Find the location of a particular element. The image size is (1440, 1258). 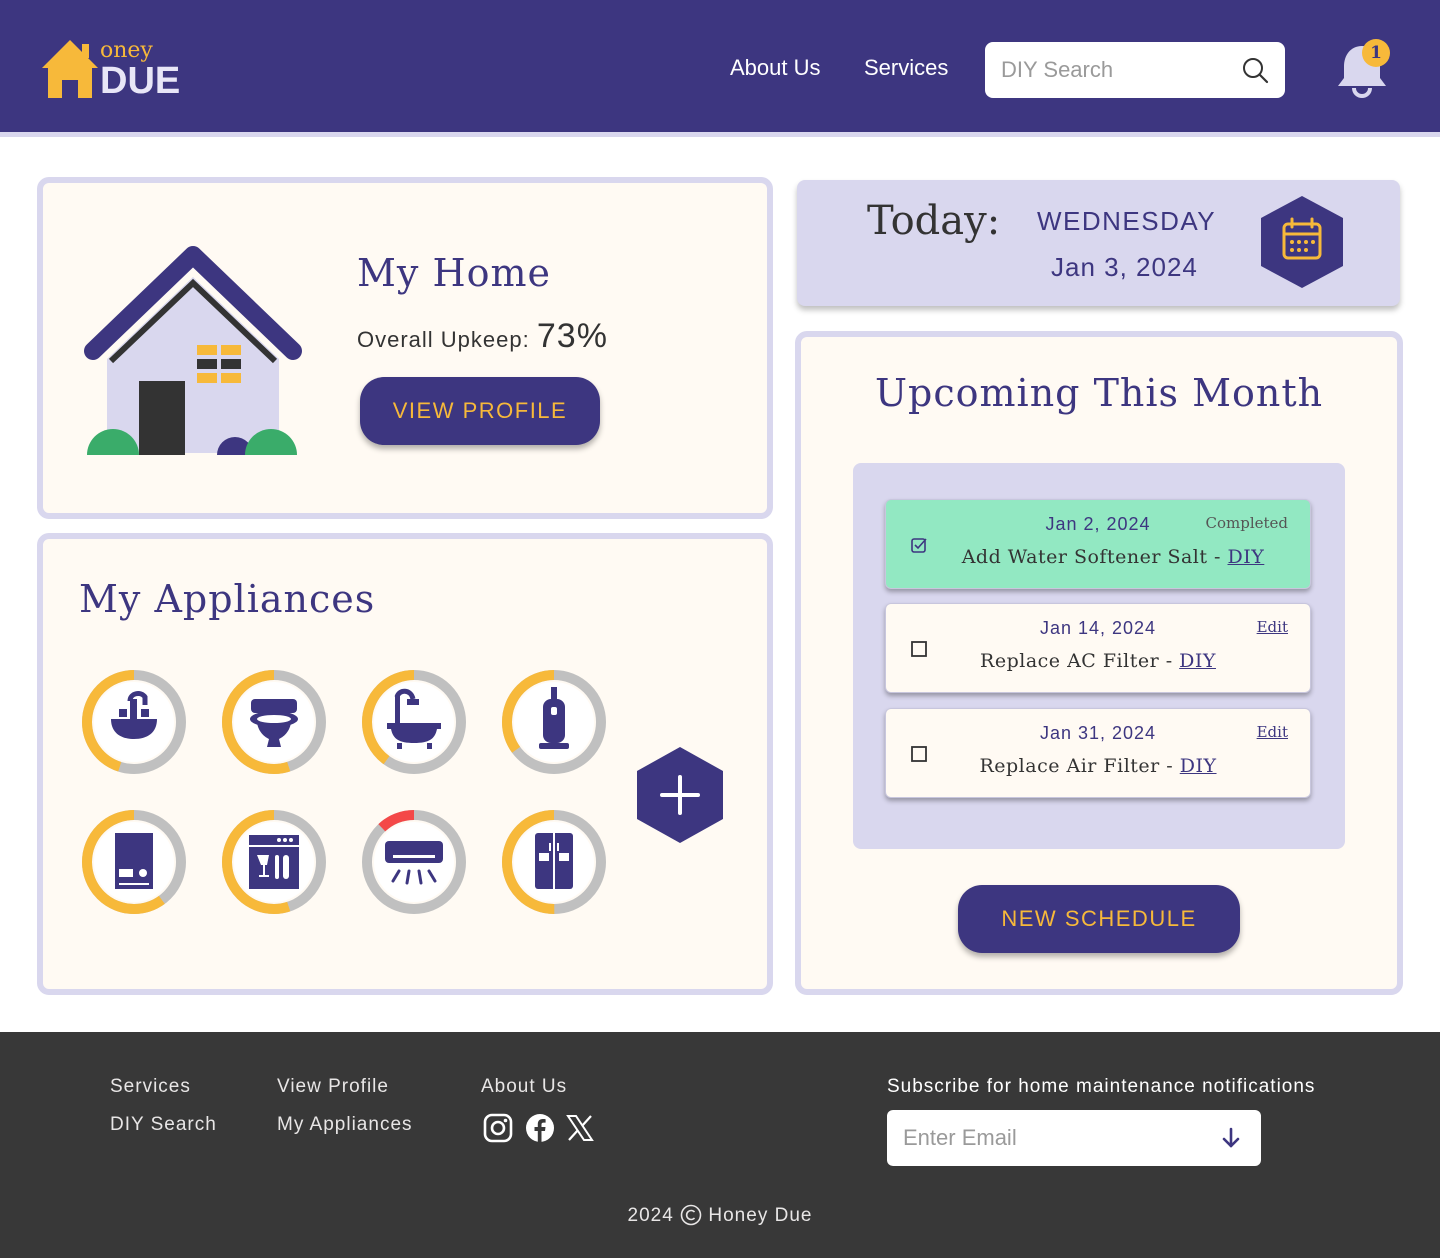

appliance-sink is located at coordinates (134, 722).